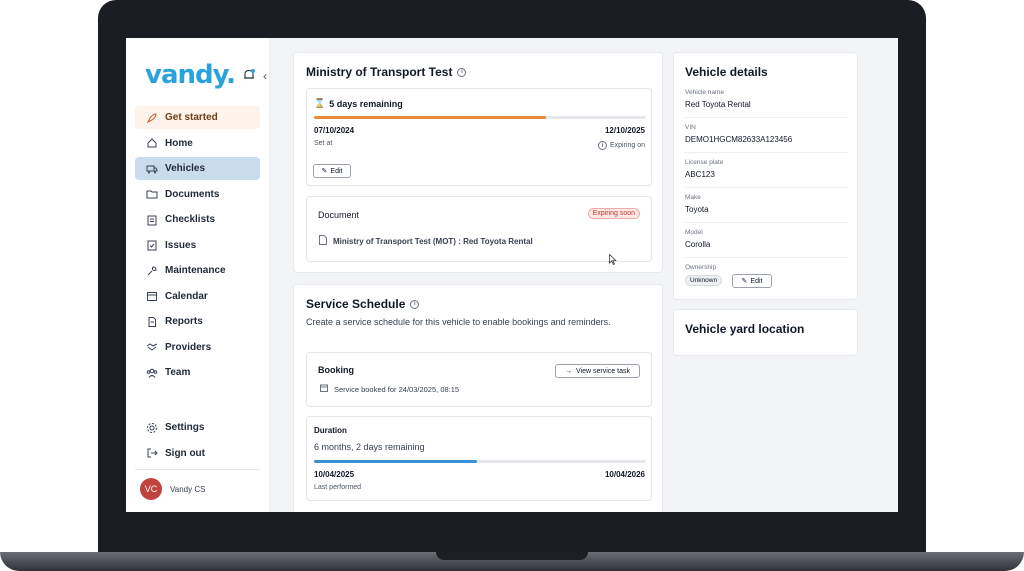 This screenshot has width=1024, height=571. Describe the element at coordinates (718, 104) in the screenshot. I see `field-value: Red Toyota Rental` at that location.